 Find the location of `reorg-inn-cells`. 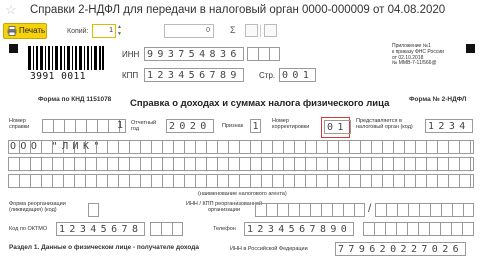

reorg-inn-cells is located at coordinates (310, 210).